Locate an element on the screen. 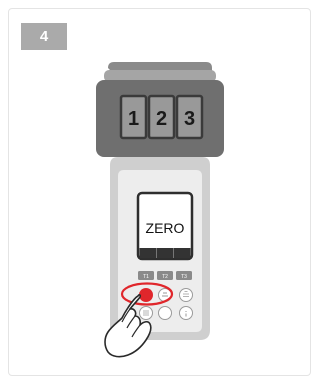 Image resolution: width=320 pixels, height=385 pixels. info-button is located at coordinates (186, 313).